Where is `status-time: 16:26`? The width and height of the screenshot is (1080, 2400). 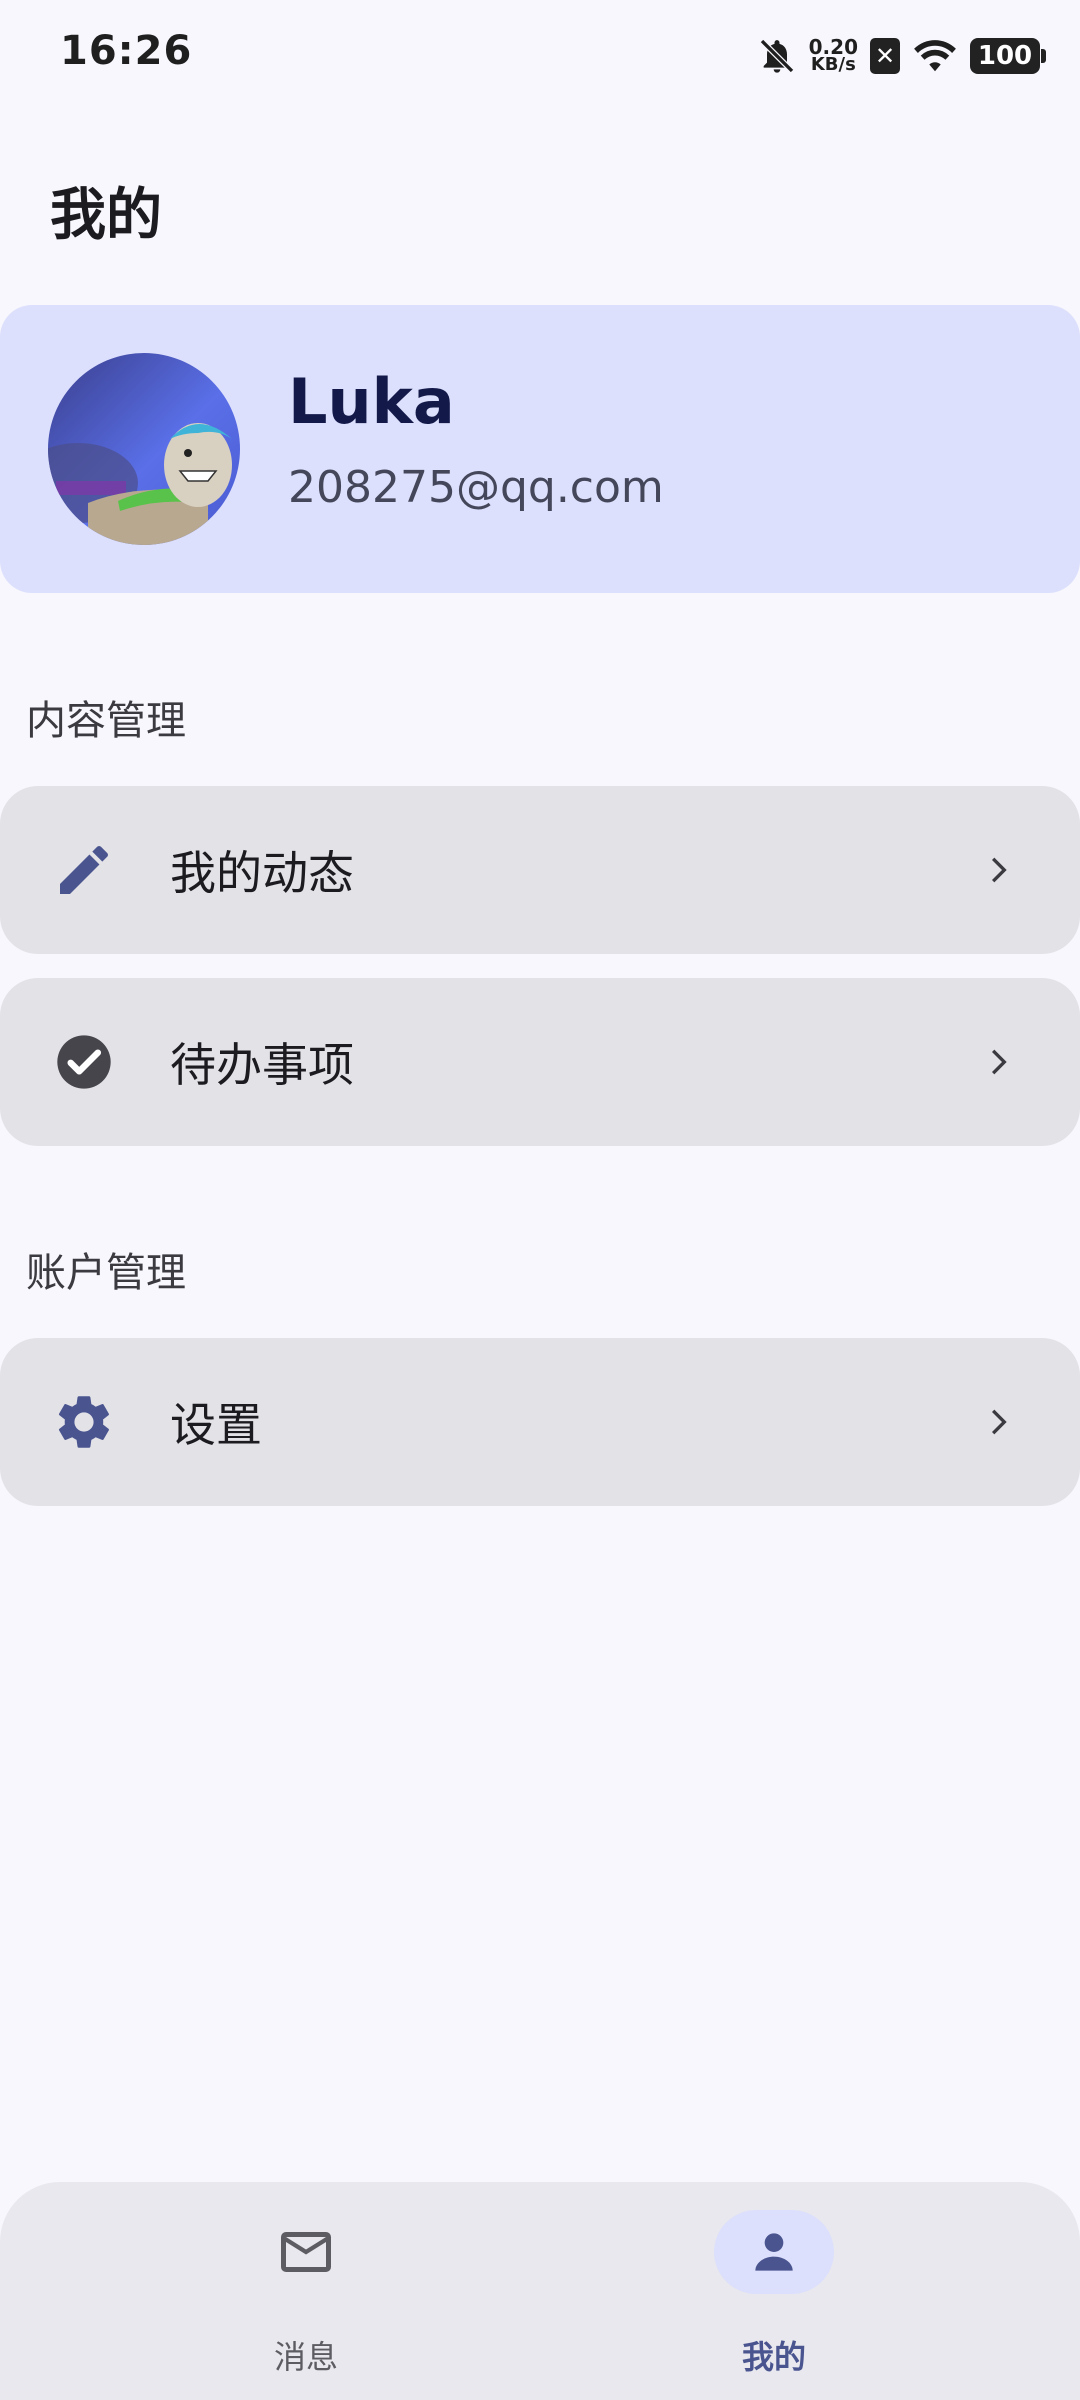
status-time: 16:26 is located at coordinates (126, 51).